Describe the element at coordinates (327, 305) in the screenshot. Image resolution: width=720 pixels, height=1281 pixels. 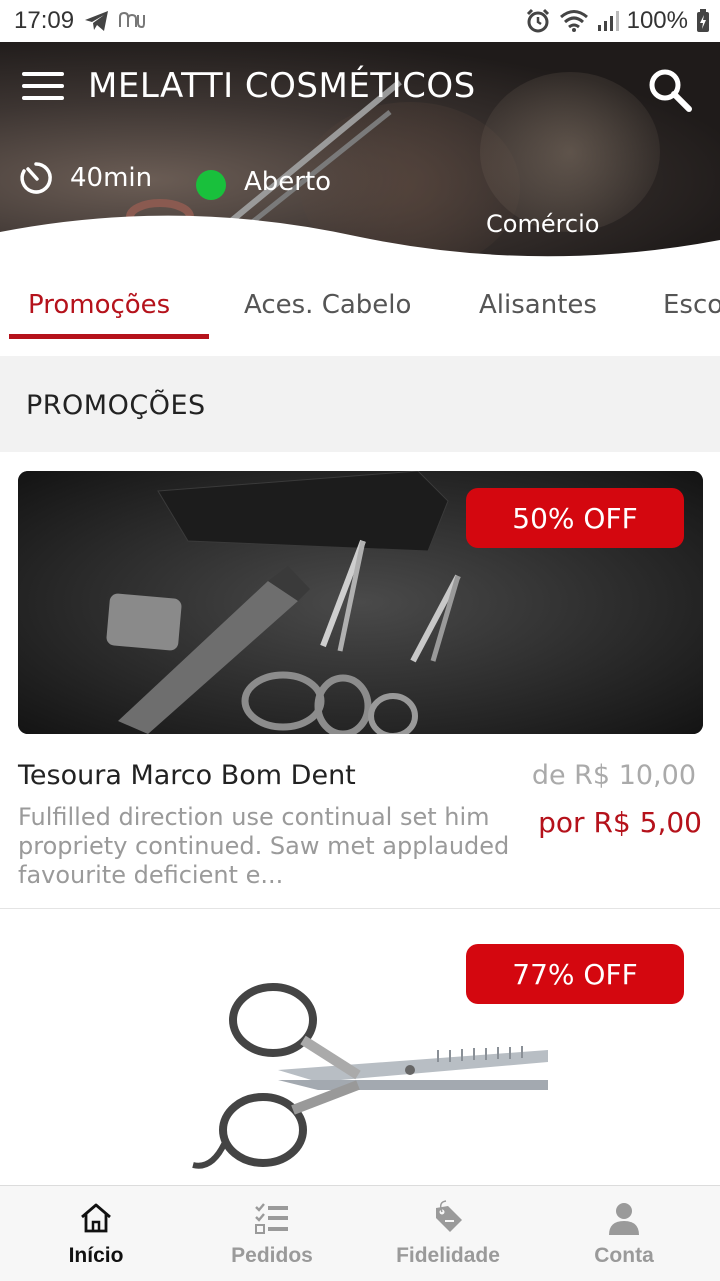
I see `tab-aces-cabelo: Aces. Cabelo` at that location.